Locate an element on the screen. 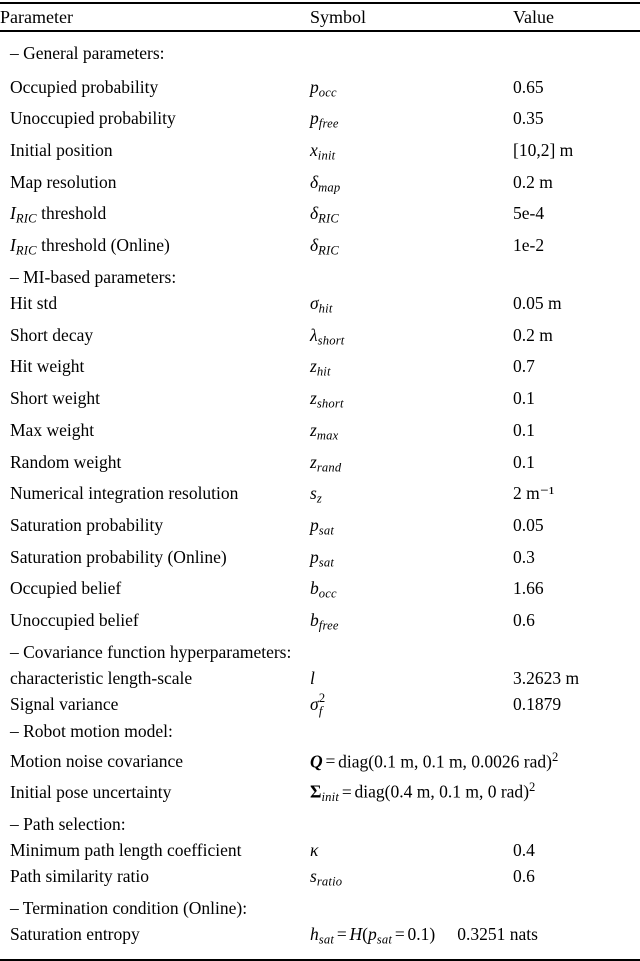 The height and width of the screenshot is (961, 640). table-row: – General parameters: is located at coordinates (320, 53).